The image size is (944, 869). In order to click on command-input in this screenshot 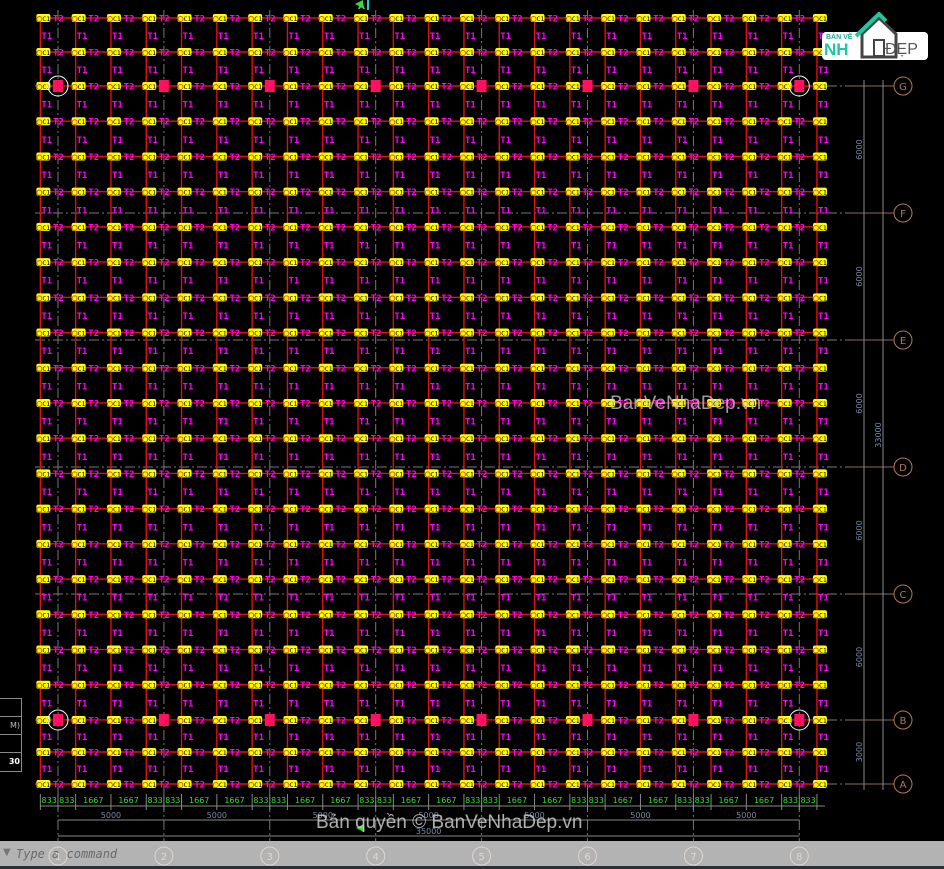, I will do `click(316, 854)`.